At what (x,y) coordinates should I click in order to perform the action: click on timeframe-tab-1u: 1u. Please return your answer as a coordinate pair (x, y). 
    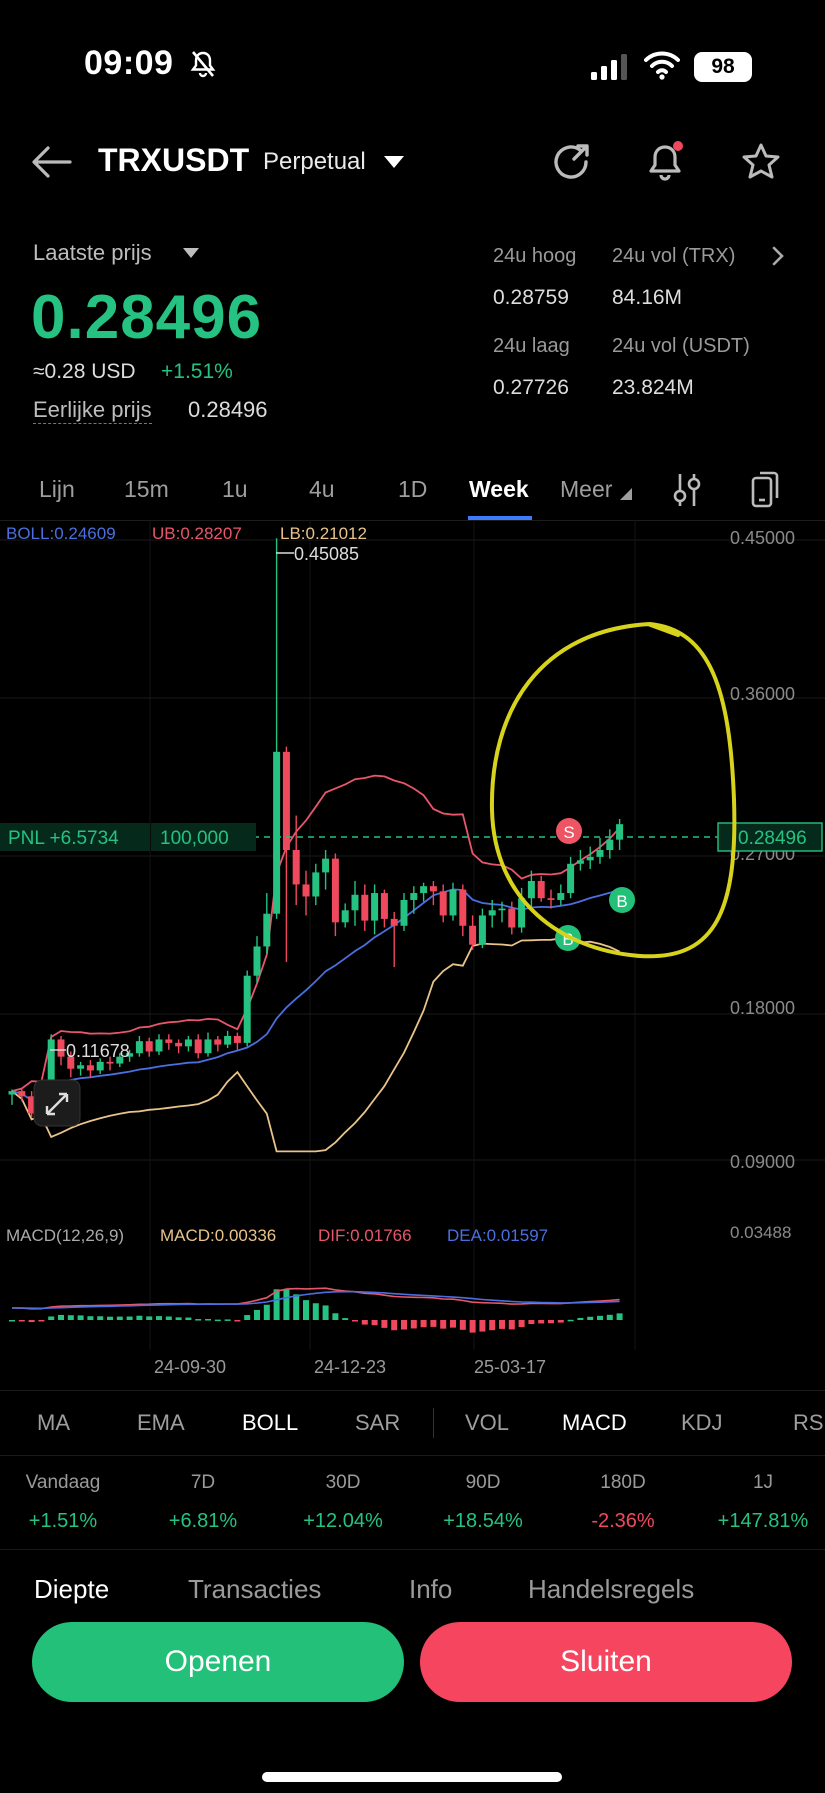
    Looking at the image, I should click on (235, 489).